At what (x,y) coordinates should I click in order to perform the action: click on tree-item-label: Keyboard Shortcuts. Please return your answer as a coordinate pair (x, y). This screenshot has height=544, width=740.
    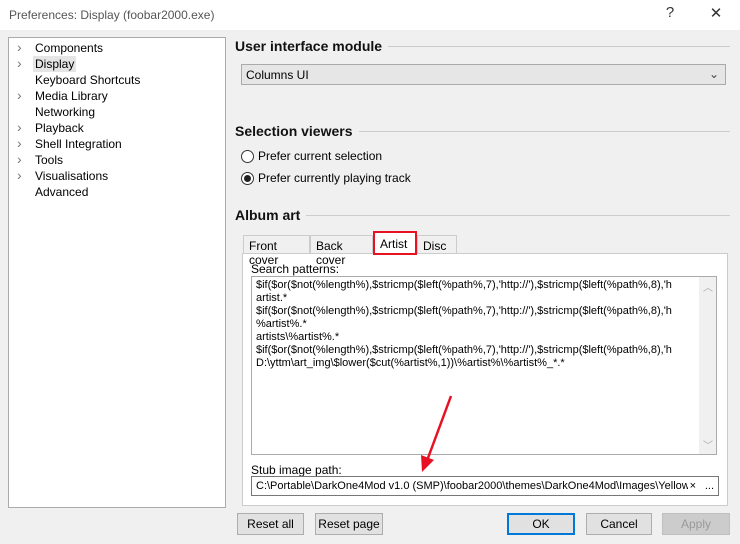
    Looking at the image, I should click on (88, 80).